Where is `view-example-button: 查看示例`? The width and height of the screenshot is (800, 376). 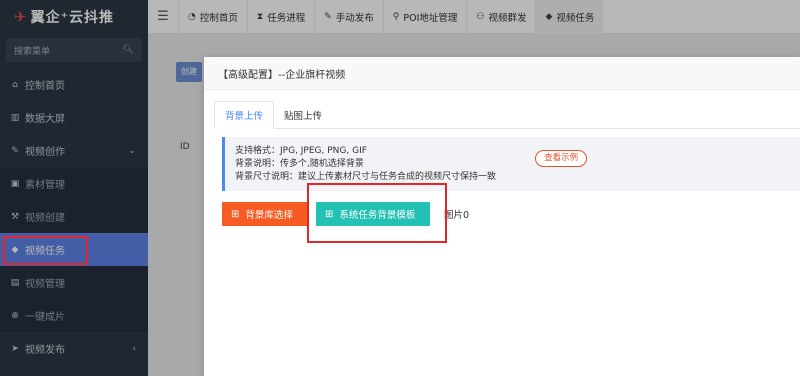 view-example-button: 查看示例 is located at coordinates (561, 158).